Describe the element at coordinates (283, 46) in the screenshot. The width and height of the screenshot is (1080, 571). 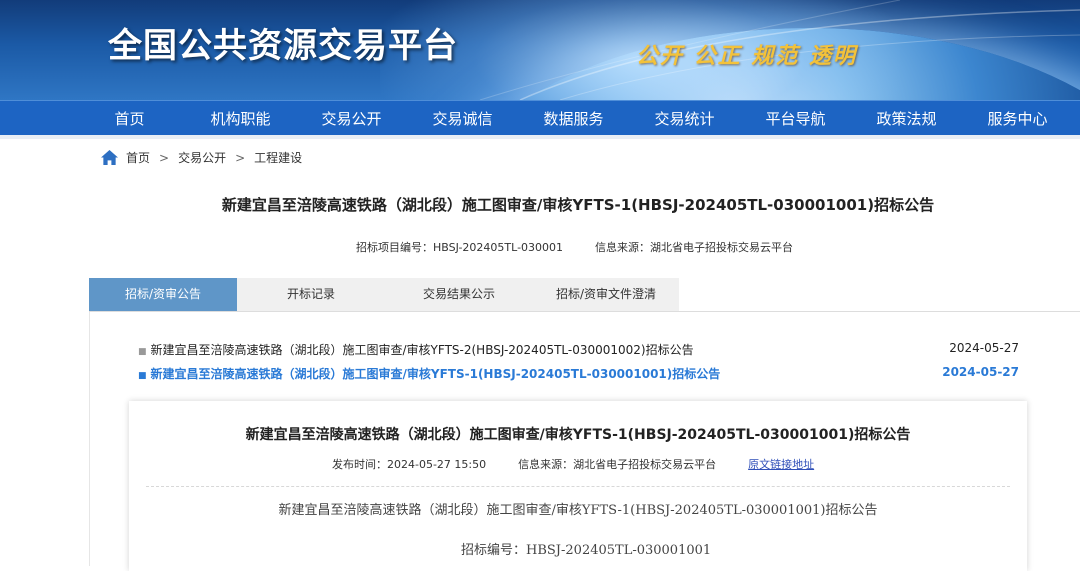
I see `site-title: 全国公共资源交易平台` at that location.